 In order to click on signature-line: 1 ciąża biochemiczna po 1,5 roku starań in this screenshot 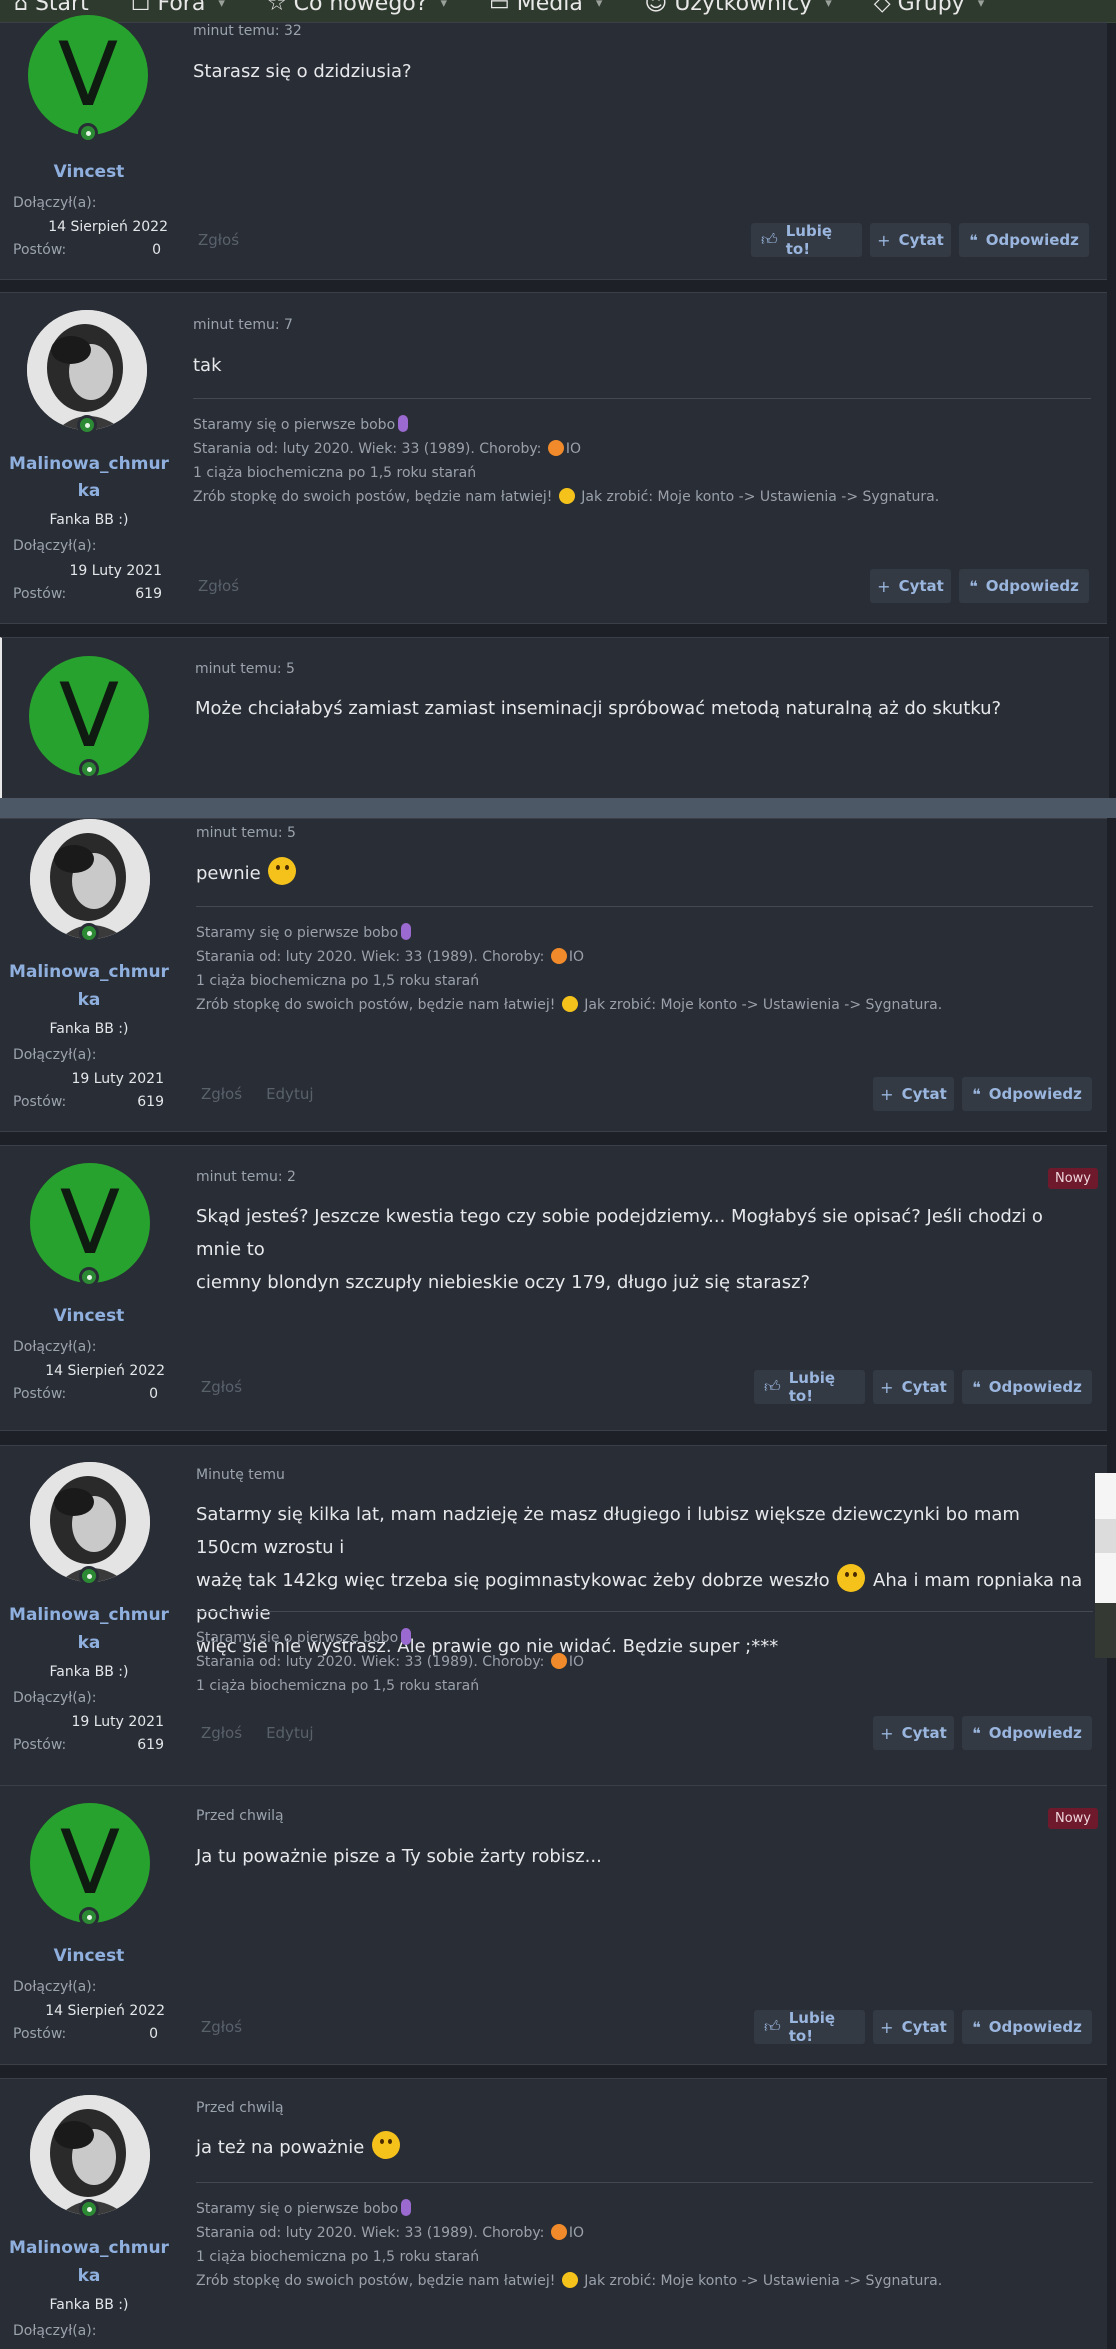, I will do `click(335, 473)`.